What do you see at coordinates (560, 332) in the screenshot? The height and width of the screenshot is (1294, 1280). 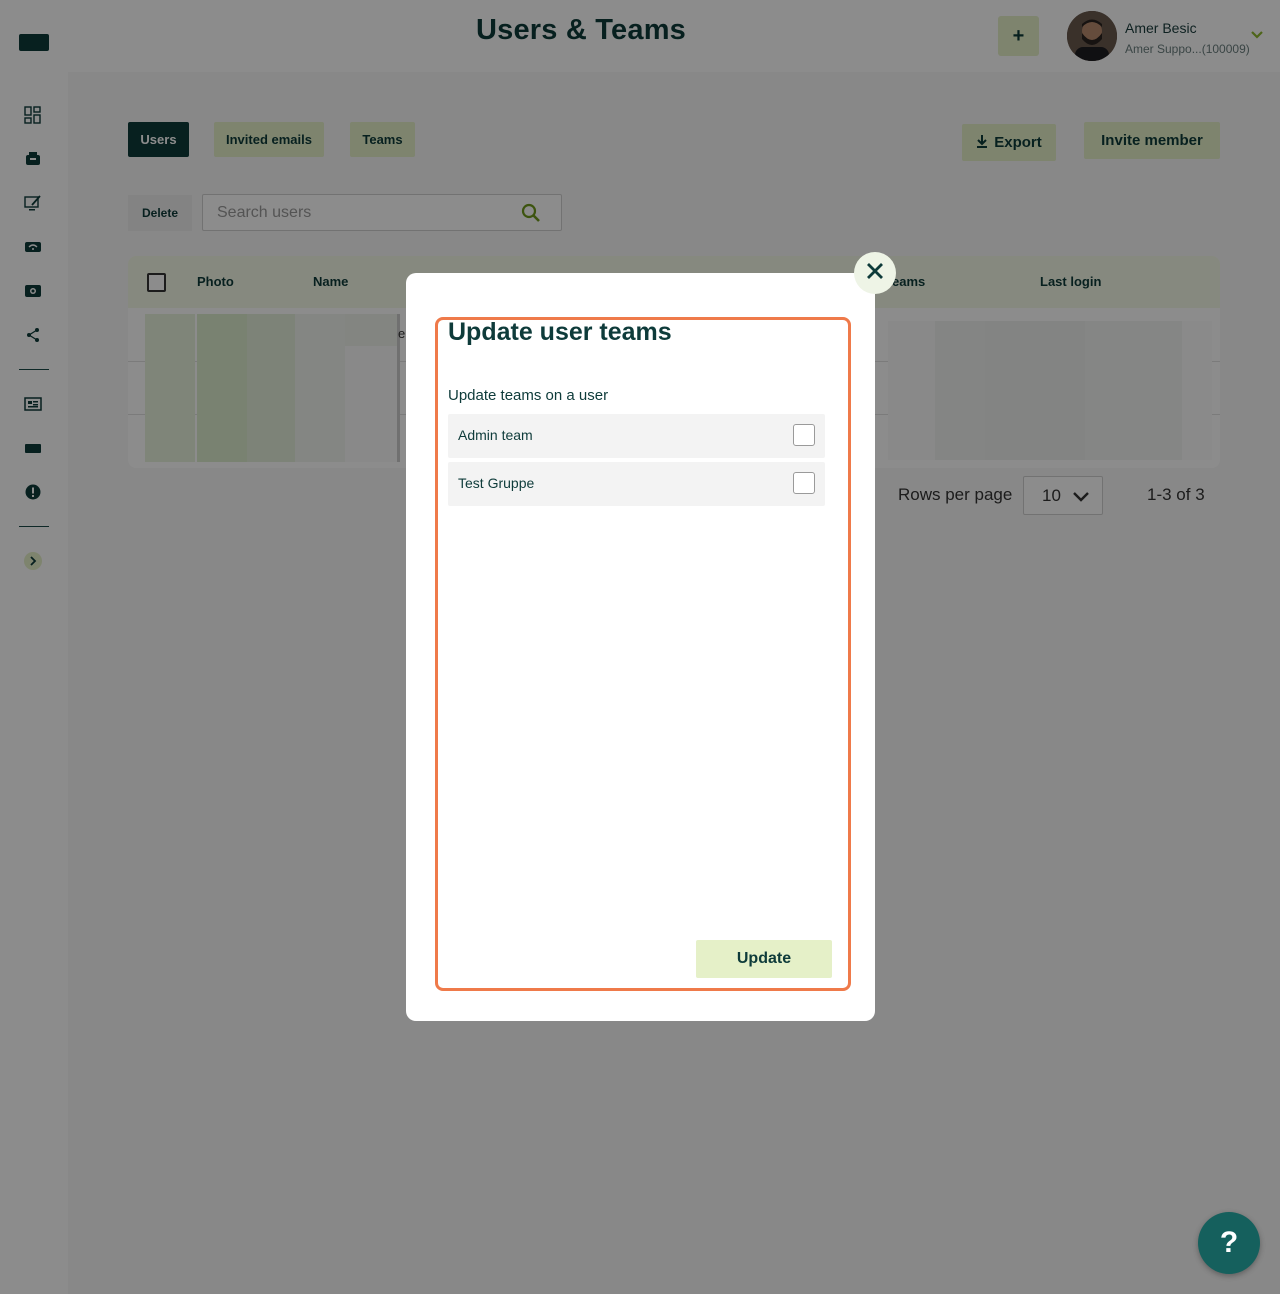 I see `modal-title: Update user teams` at bounding box center [560, 332].